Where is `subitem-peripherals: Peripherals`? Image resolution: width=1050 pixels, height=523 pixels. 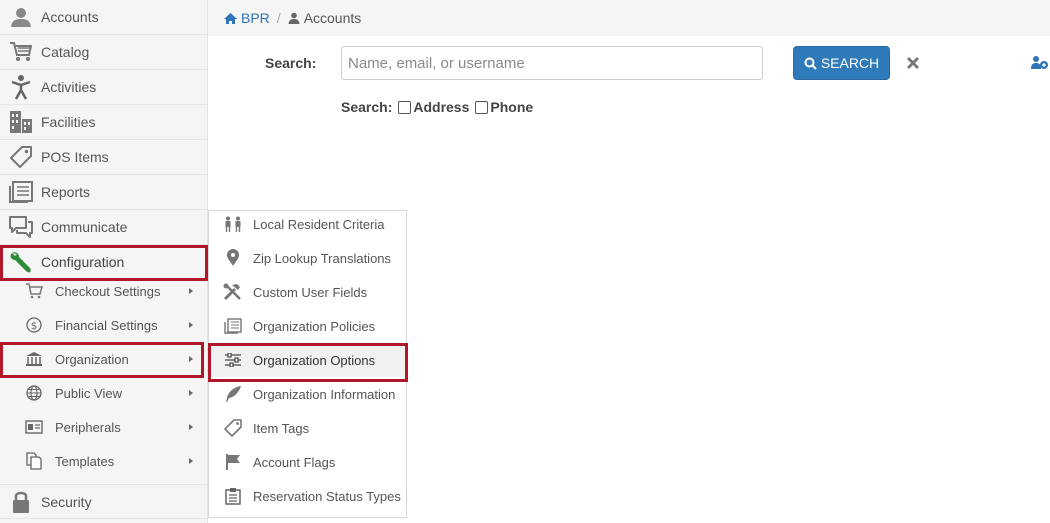
subitem-peripherals: Peripherals is located at coordinates (103, 427).